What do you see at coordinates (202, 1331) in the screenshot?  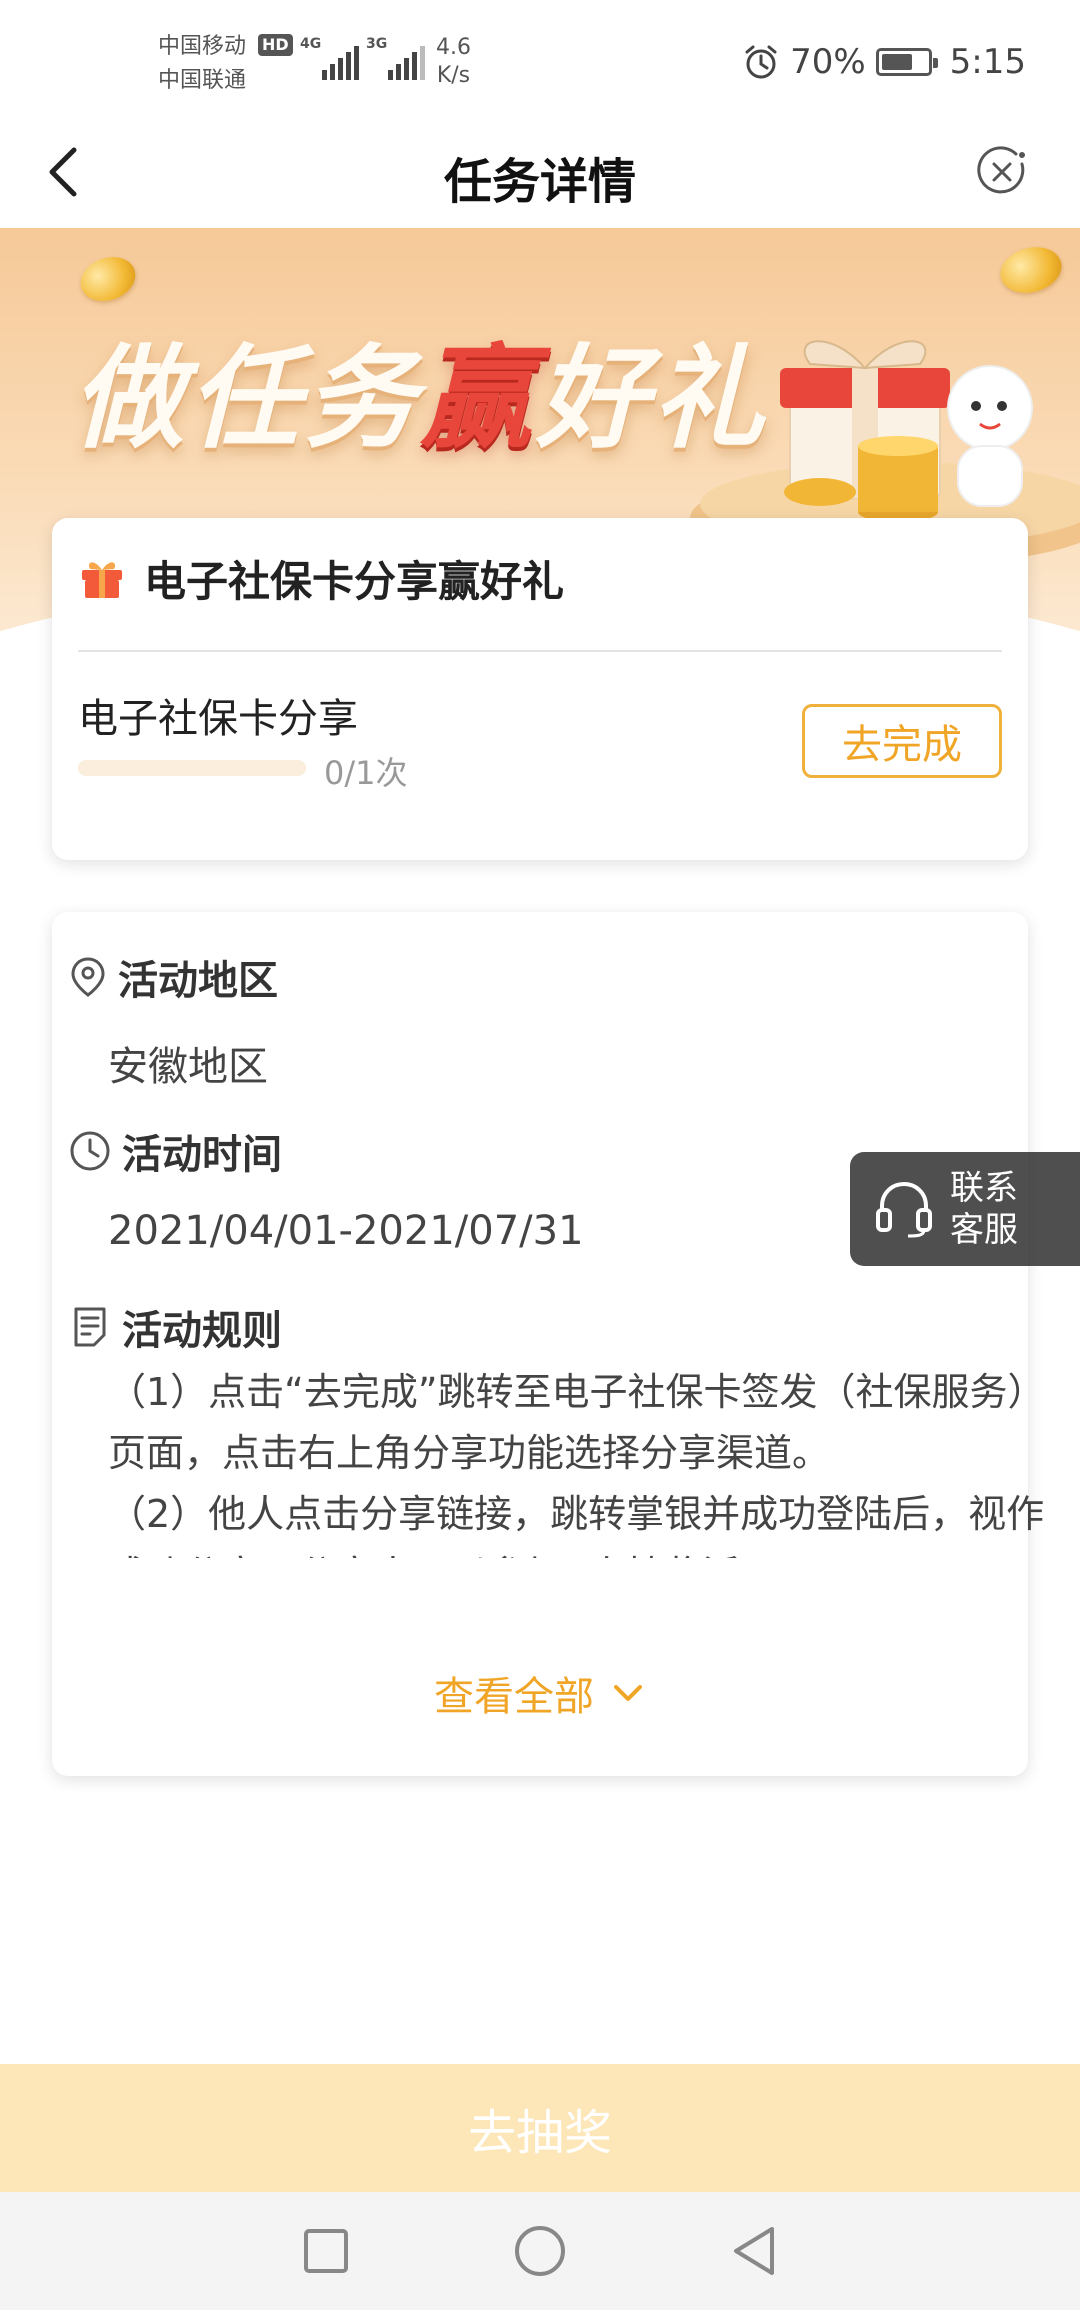 I see `rules-label: 活动规则` at bounding box center [202, 1331].